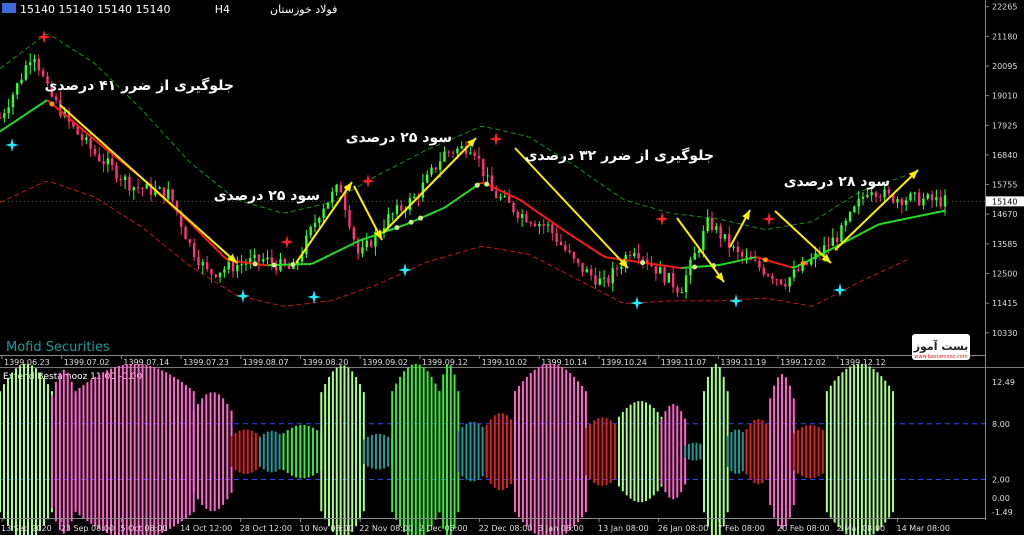  Describe the element at coordinates (1001, 424) in the screenshot. I see `oscillator-tick-label: 8.00` at that location.